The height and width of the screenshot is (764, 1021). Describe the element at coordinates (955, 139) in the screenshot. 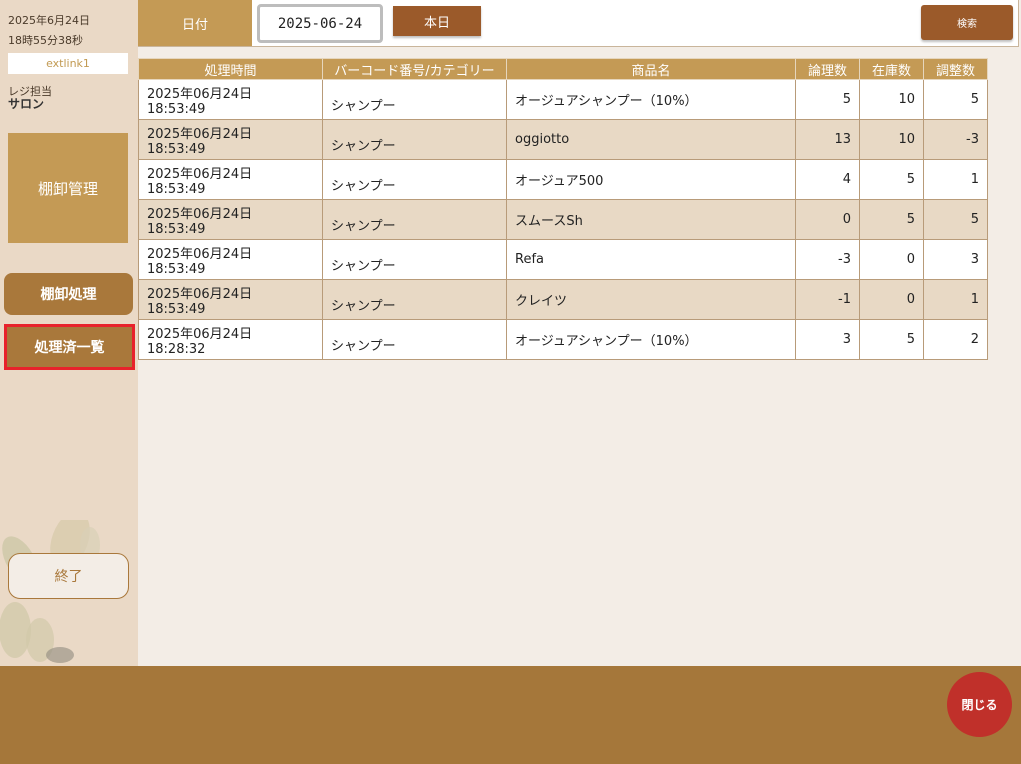

I see `cell-adjust: -3` at that location.